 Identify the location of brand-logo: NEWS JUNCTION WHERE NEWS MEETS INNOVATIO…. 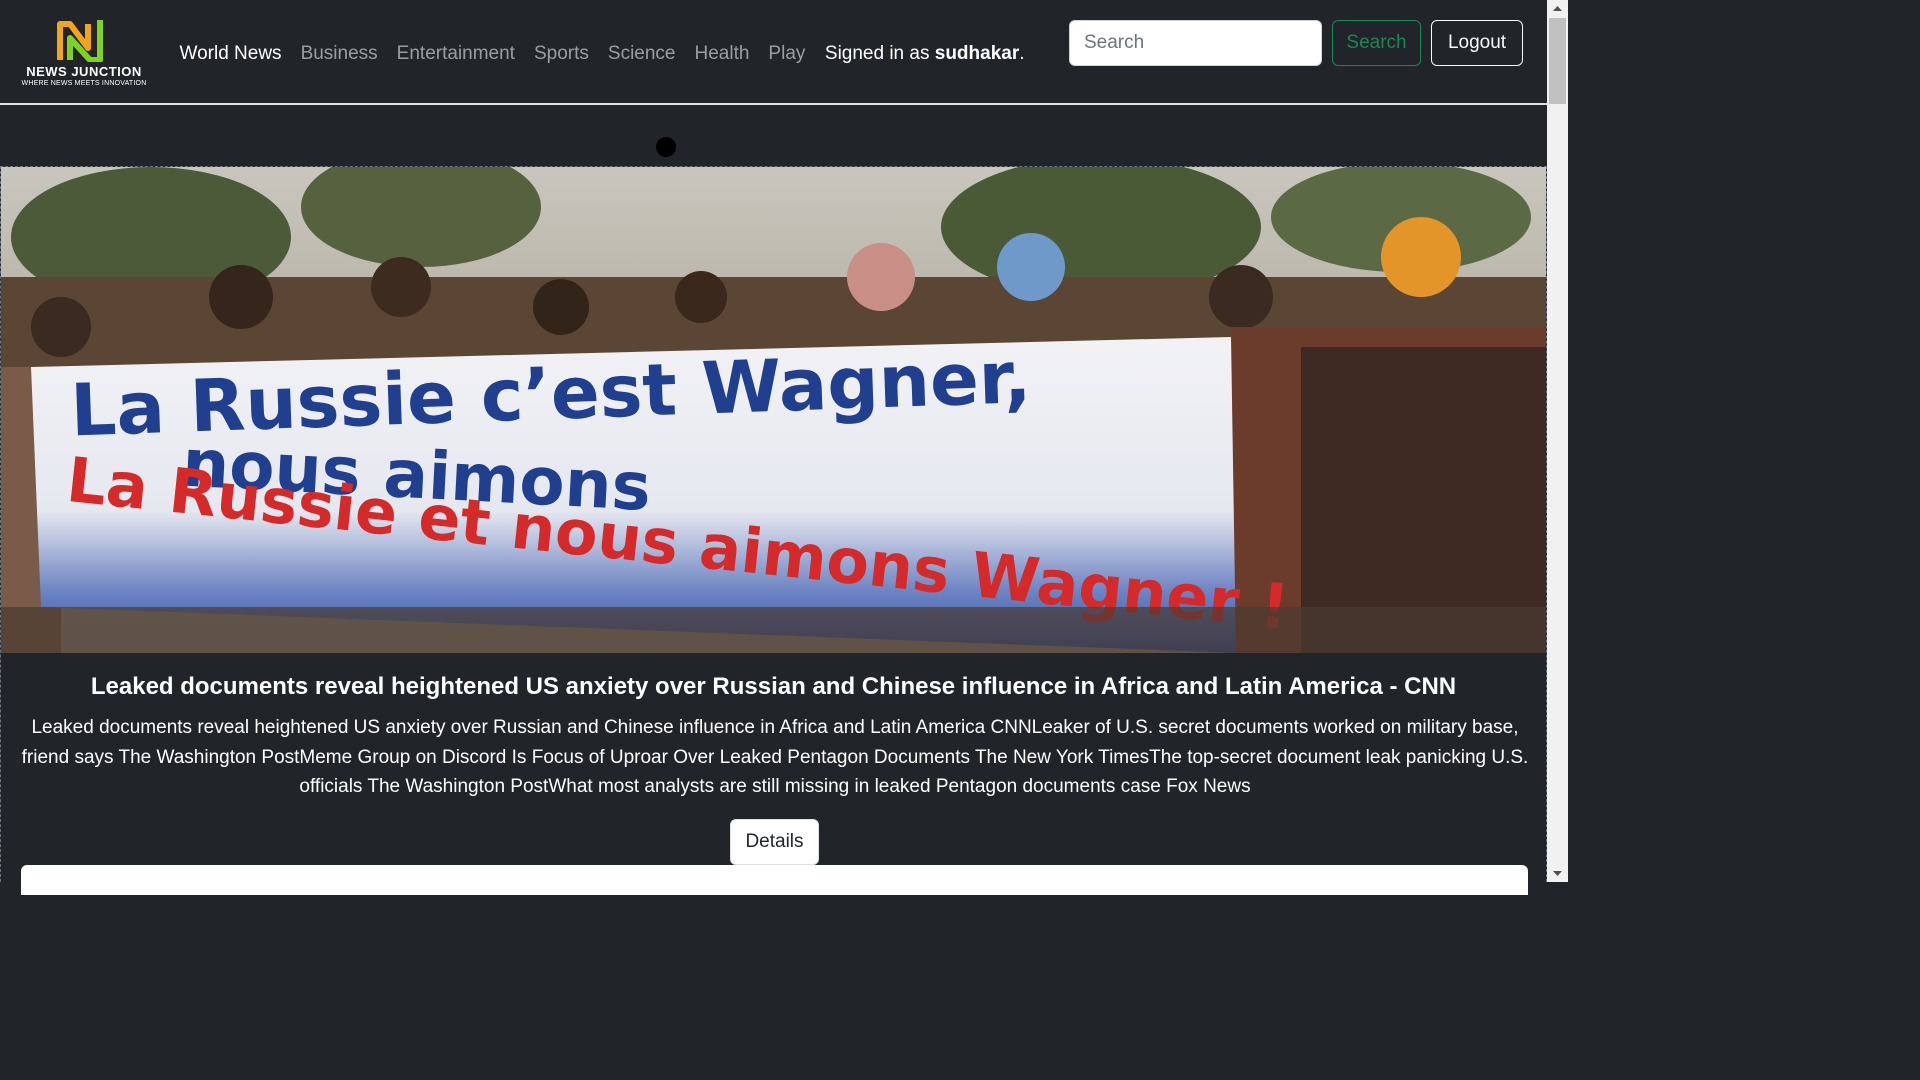
(84, 54).